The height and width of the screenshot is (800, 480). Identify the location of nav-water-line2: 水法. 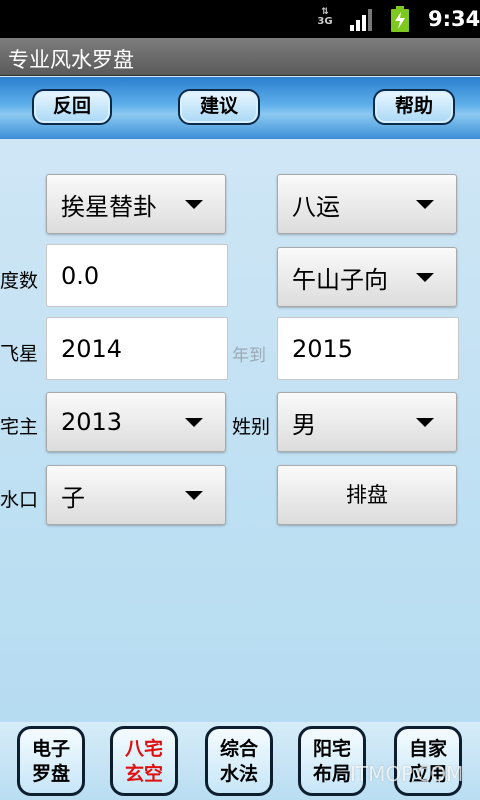
(238, 774).